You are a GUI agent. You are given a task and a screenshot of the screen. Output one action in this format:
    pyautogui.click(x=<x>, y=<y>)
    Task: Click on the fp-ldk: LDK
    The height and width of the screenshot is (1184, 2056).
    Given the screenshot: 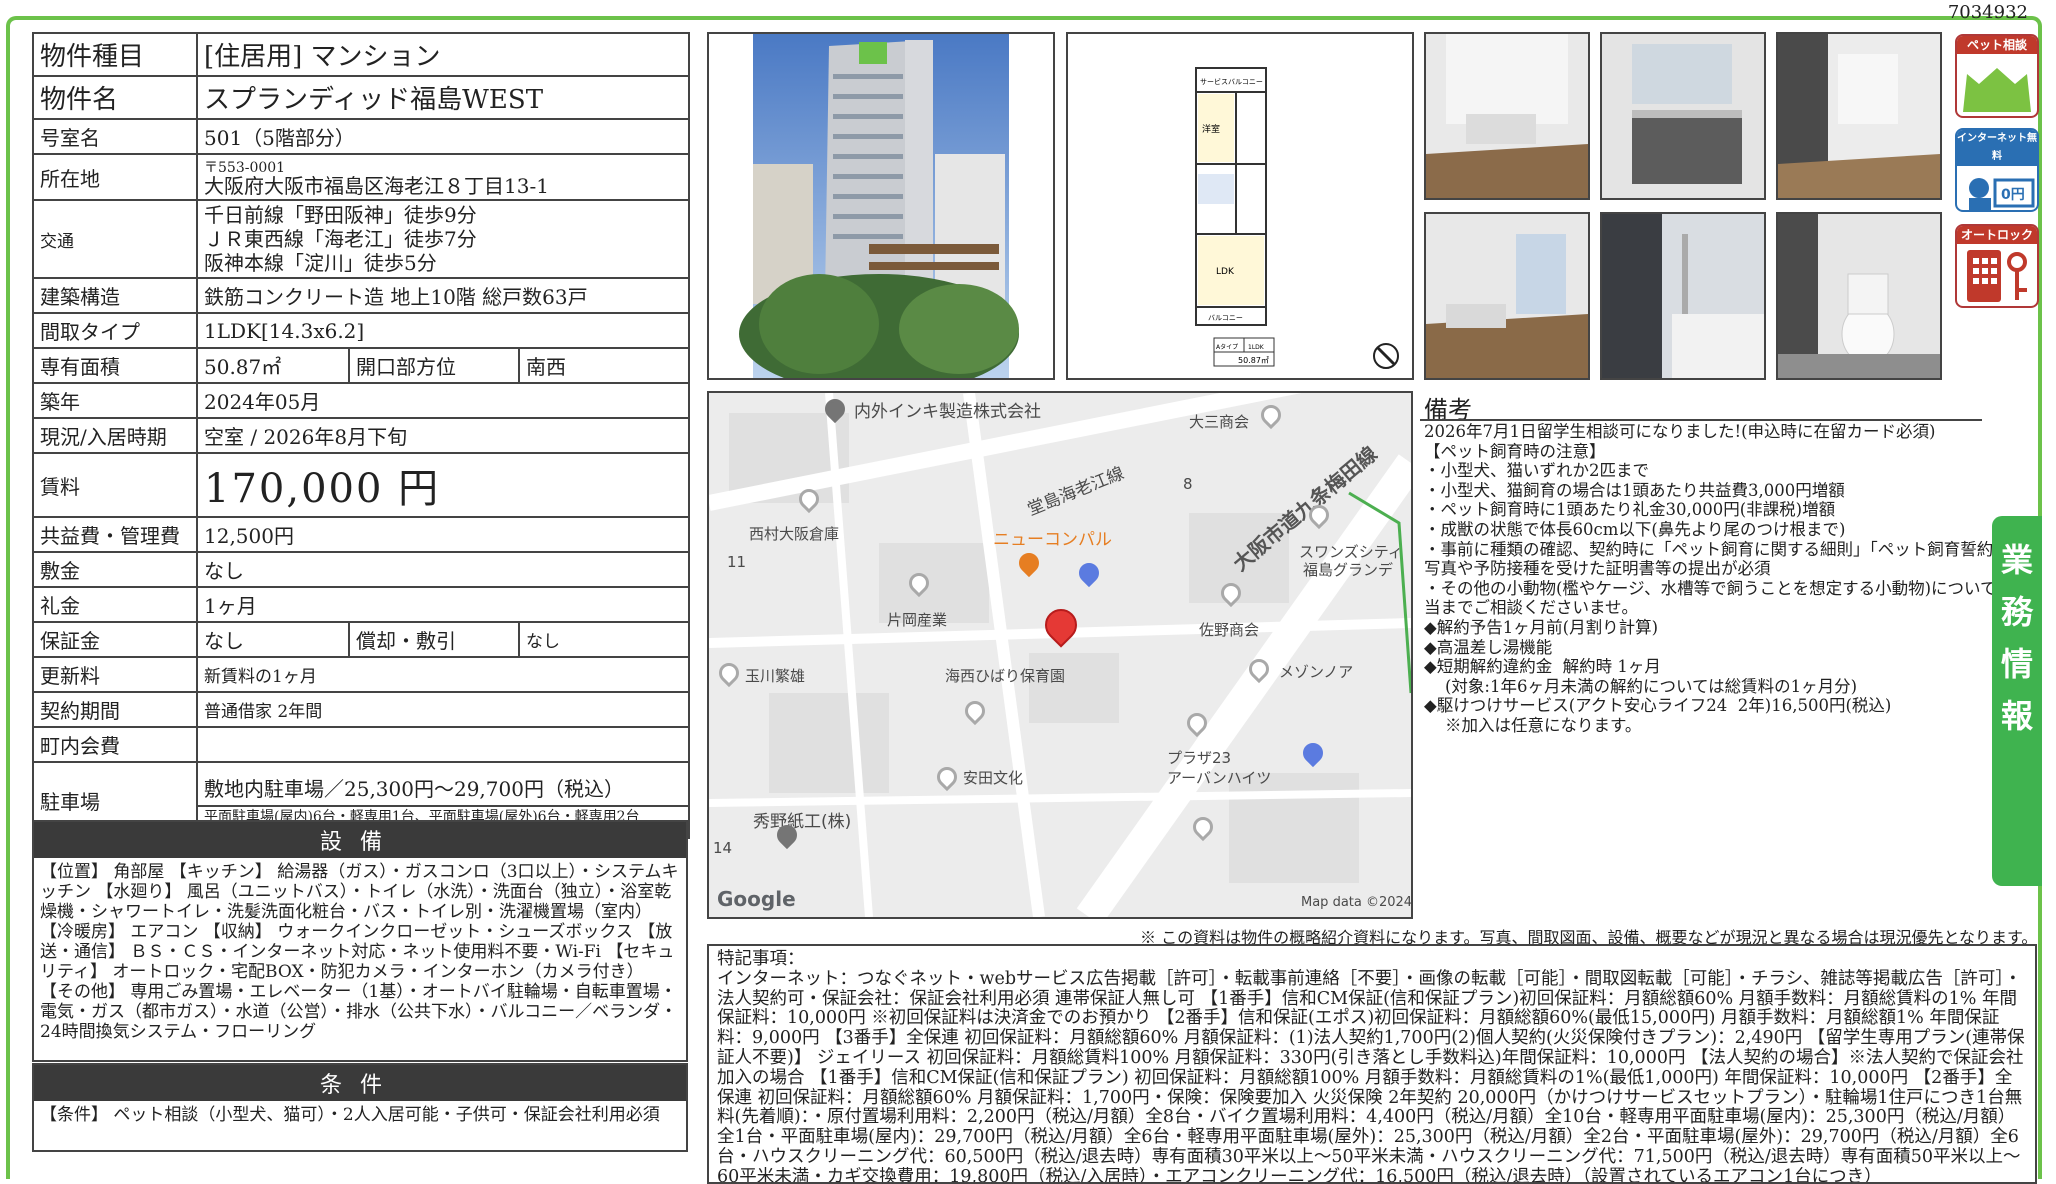 What is the action you would take?
    pyautogui.click(x=1225, y=272)
    